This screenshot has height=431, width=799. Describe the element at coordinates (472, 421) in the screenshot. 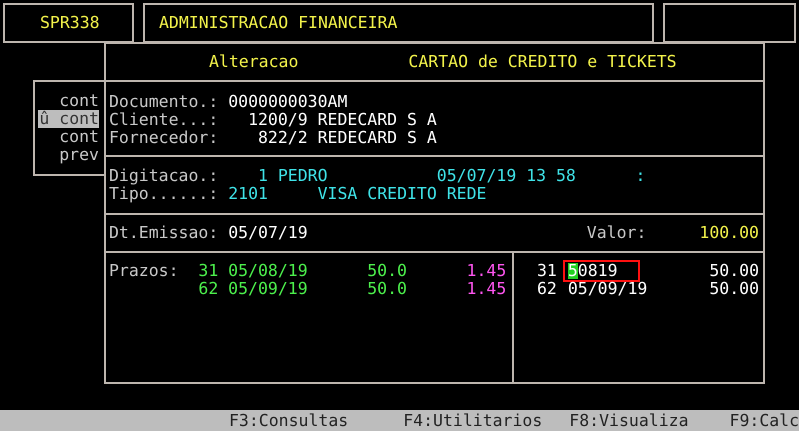

I see `function-key-hint: F4:Utilitarios` at that location.